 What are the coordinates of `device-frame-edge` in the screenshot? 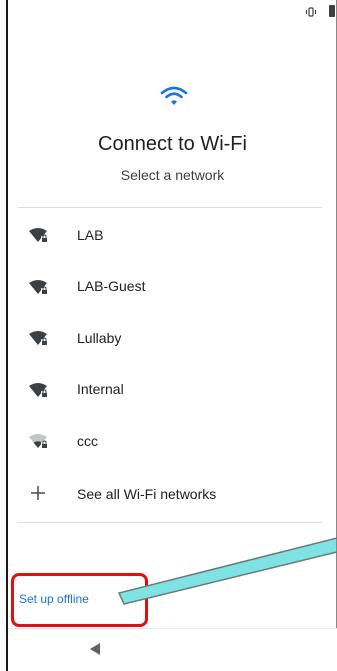 It's located at (7, 335).